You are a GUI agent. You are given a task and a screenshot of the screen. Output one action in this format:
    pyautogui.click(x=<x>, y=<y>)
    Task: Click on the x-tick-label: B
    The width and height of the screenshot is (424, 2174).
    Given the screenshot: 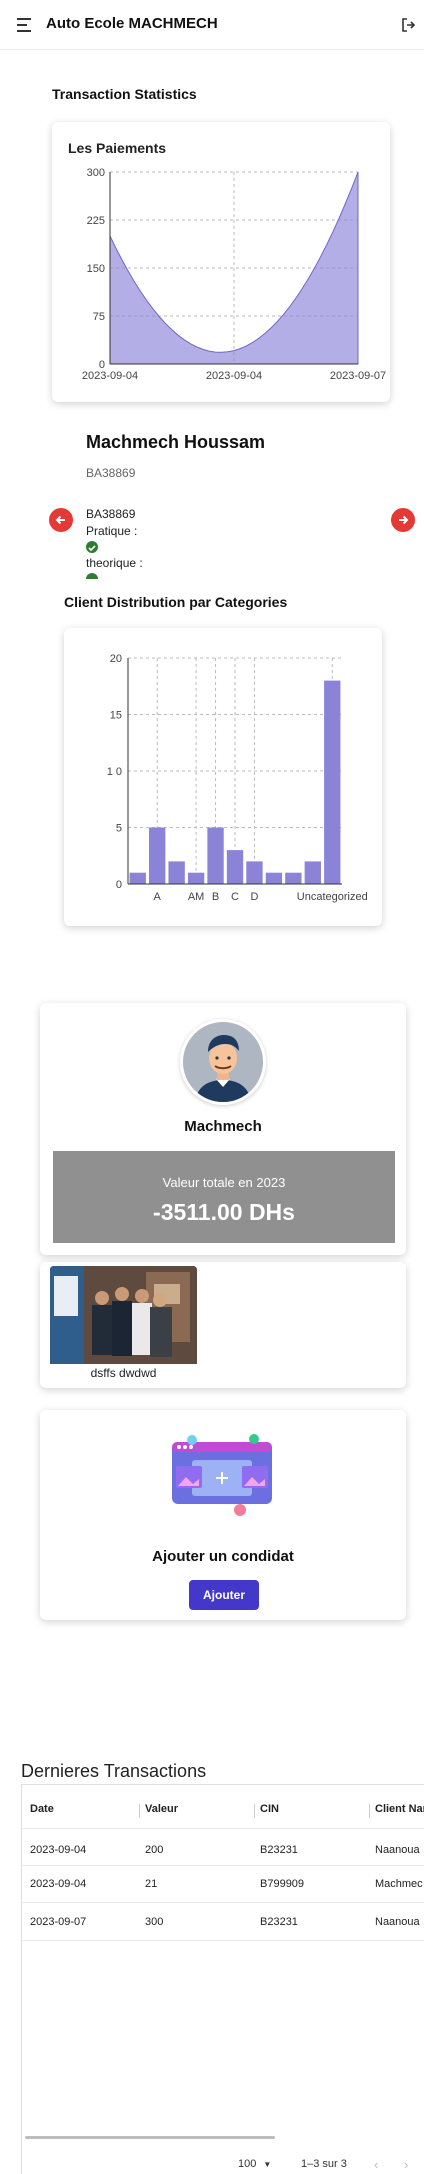 What is the action you would take?
    pyautogui.click(x=215, y=897)
    